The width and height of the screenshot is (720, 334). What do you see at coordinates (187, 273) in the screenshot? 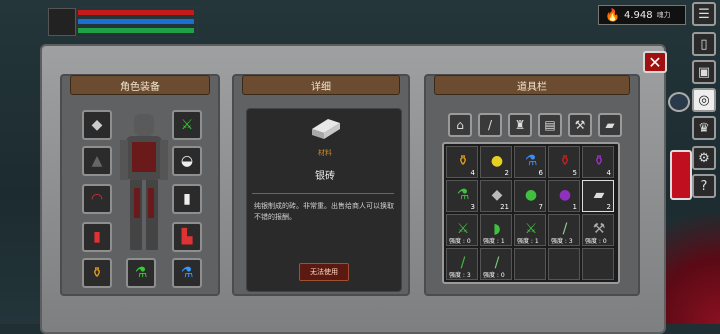
I see `equip-slot-potion-3: ⚗` at bounding box center [187, 273].